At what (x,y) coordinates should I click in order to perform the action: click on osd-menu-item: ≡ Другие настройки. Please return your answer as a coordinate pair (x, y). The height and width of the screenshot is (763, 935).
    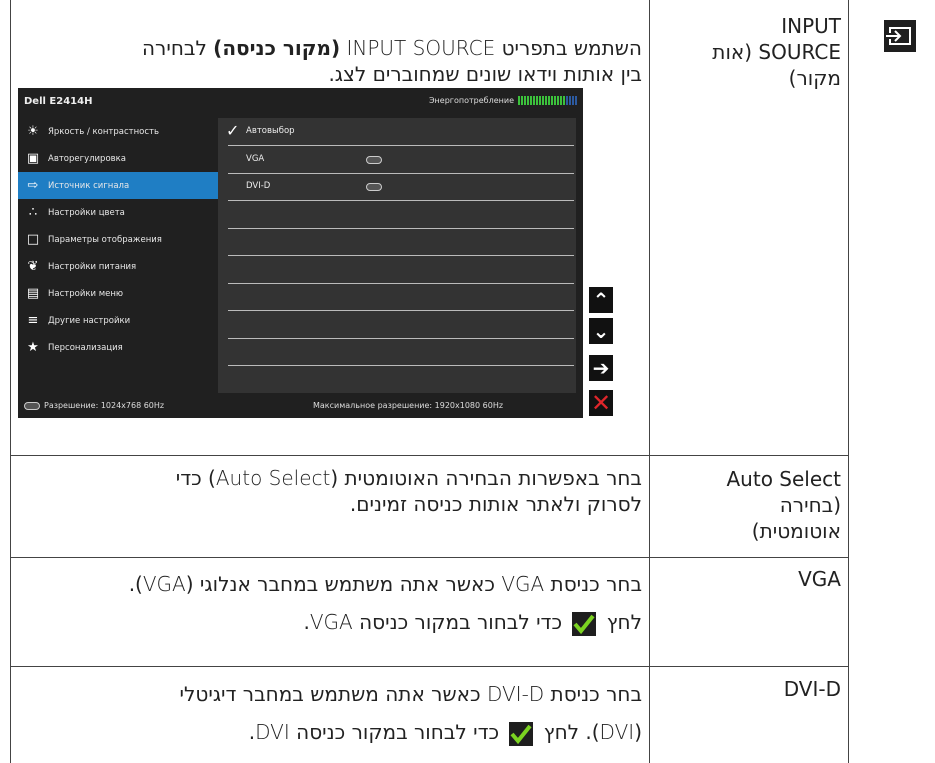
    Looking at the image, I should click on (118, 320).